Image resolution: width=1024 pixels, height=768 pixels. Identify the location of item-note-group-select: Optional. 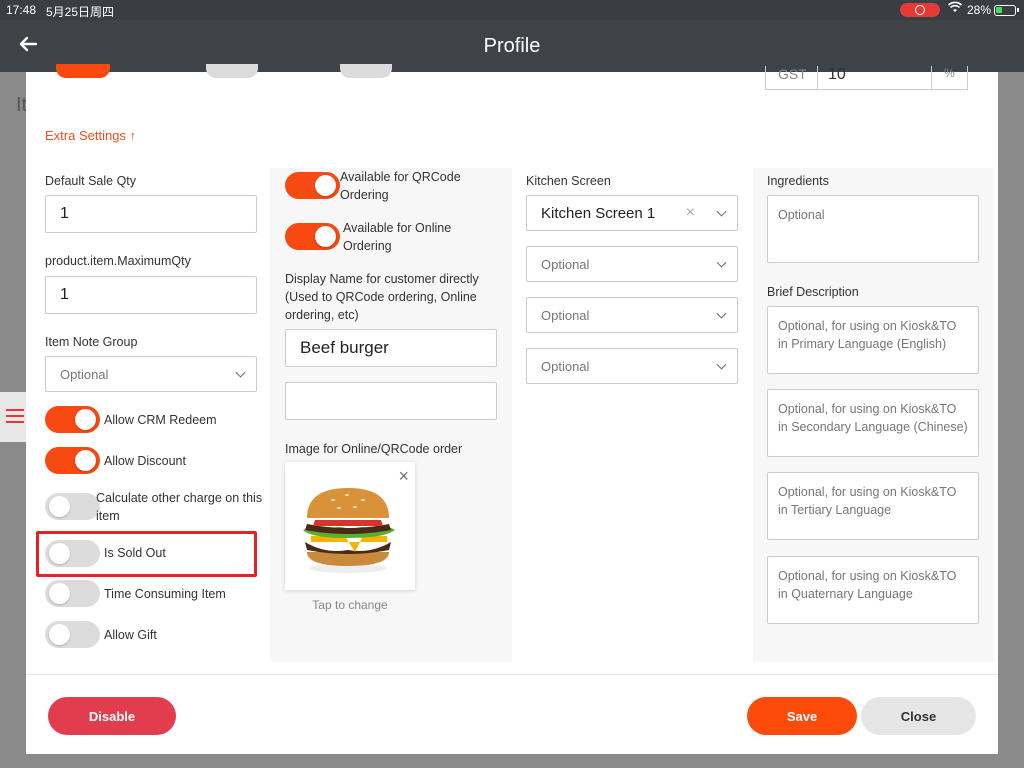
(151, 374).